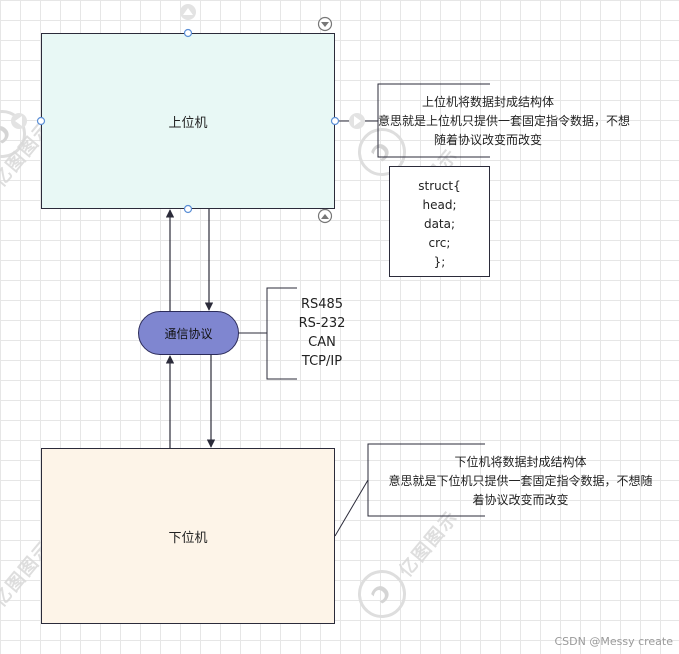 Image resolution: width=679 pixels, height=654 pixels. I want to click on struct-line: struct{, so click(439, 186).